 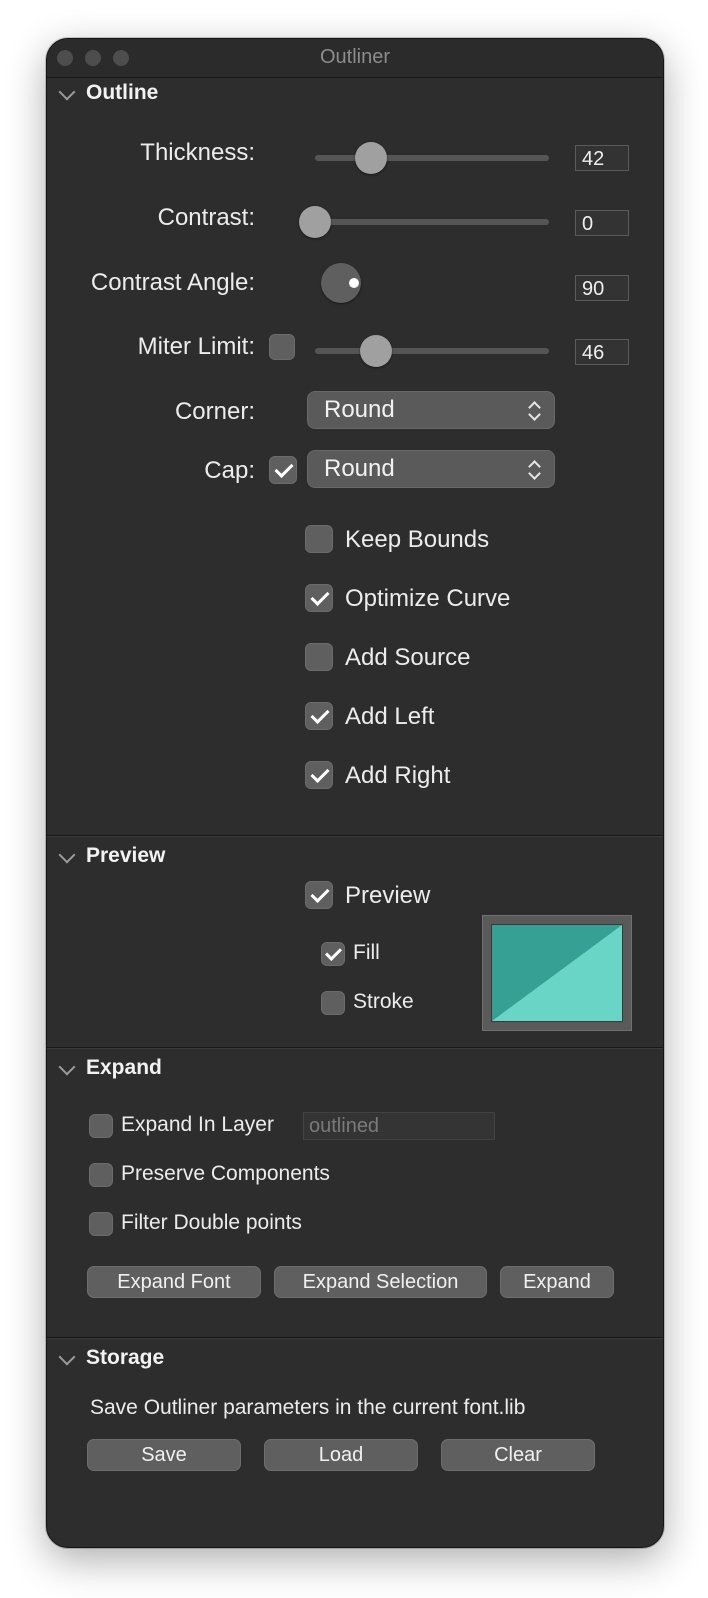 I want to click on contrast-angle-dial, so click(x=341, y=283).